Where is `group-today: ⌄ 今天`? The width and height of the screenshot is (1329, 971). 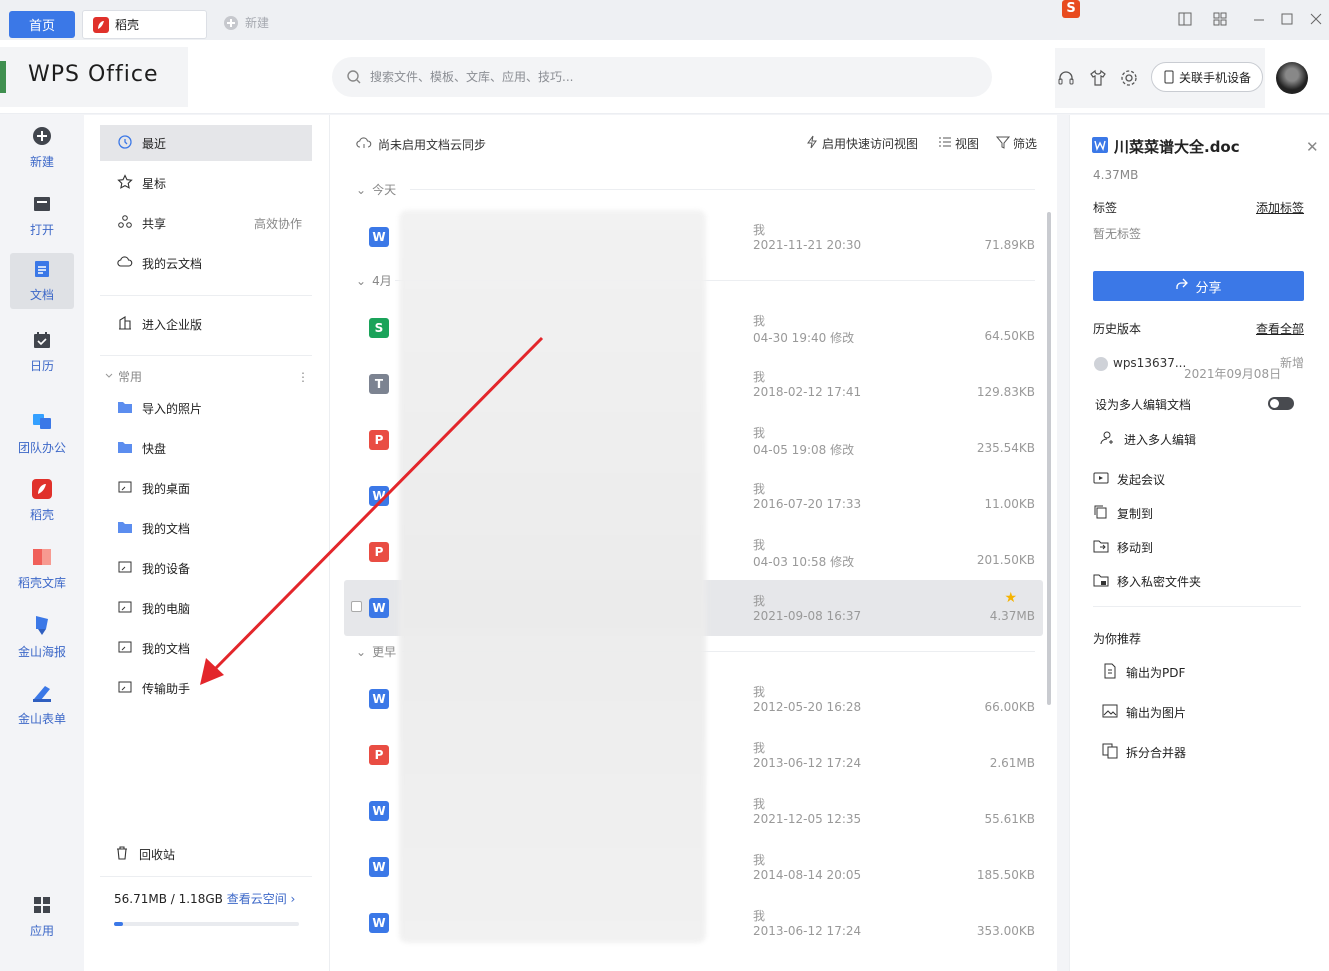
group-today: ⌄ 今天 is located at coordinates (376, 189).